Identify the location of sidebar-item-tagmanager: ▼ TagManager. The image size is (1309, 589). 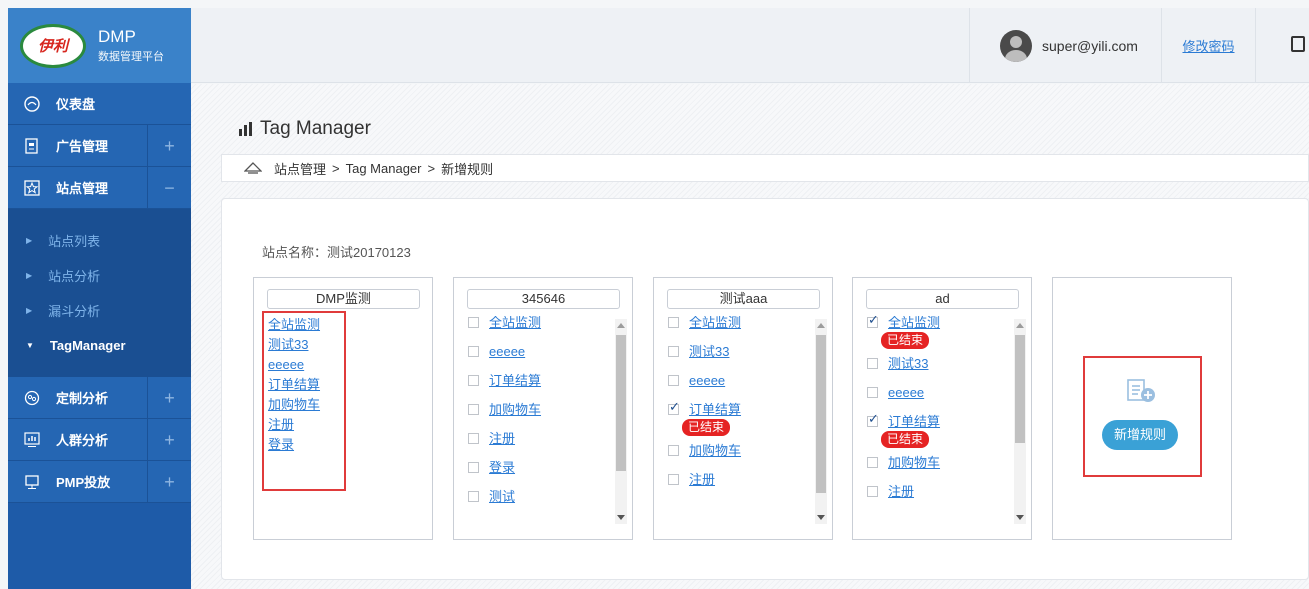
(99, 345).